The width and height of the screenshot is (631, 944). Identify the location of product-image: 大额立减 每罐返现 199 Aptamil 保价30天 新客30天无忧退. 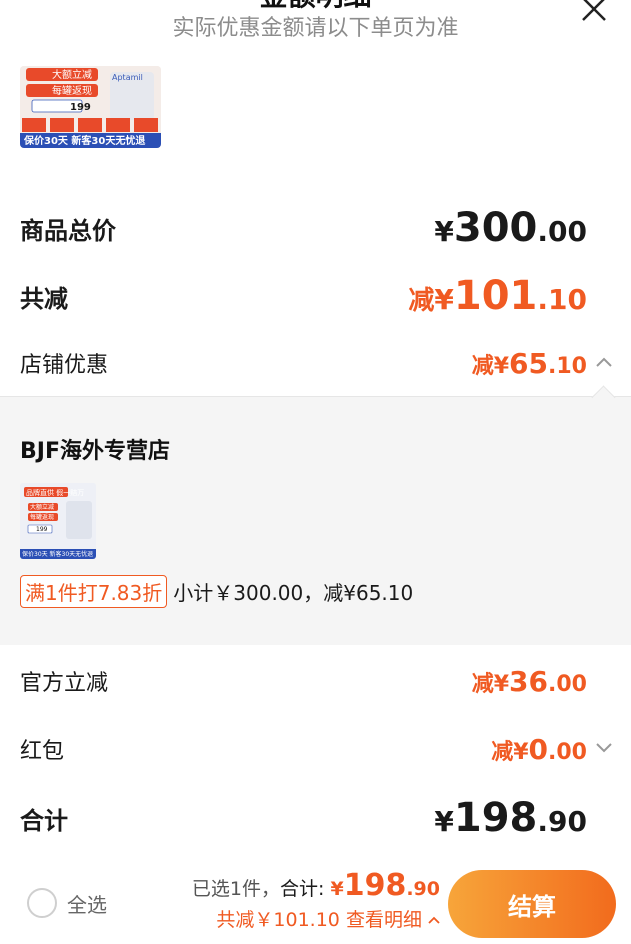
(90, 107).